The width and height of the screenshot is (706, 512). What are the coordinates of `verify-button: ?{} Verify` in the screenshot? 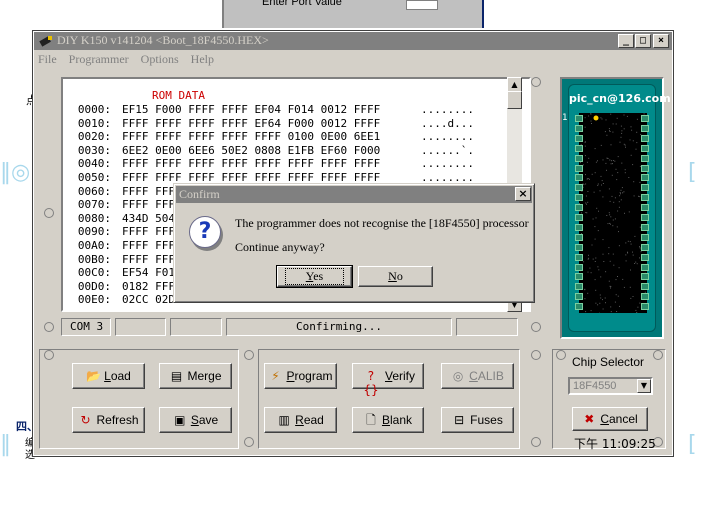 It's located at (388, 380).